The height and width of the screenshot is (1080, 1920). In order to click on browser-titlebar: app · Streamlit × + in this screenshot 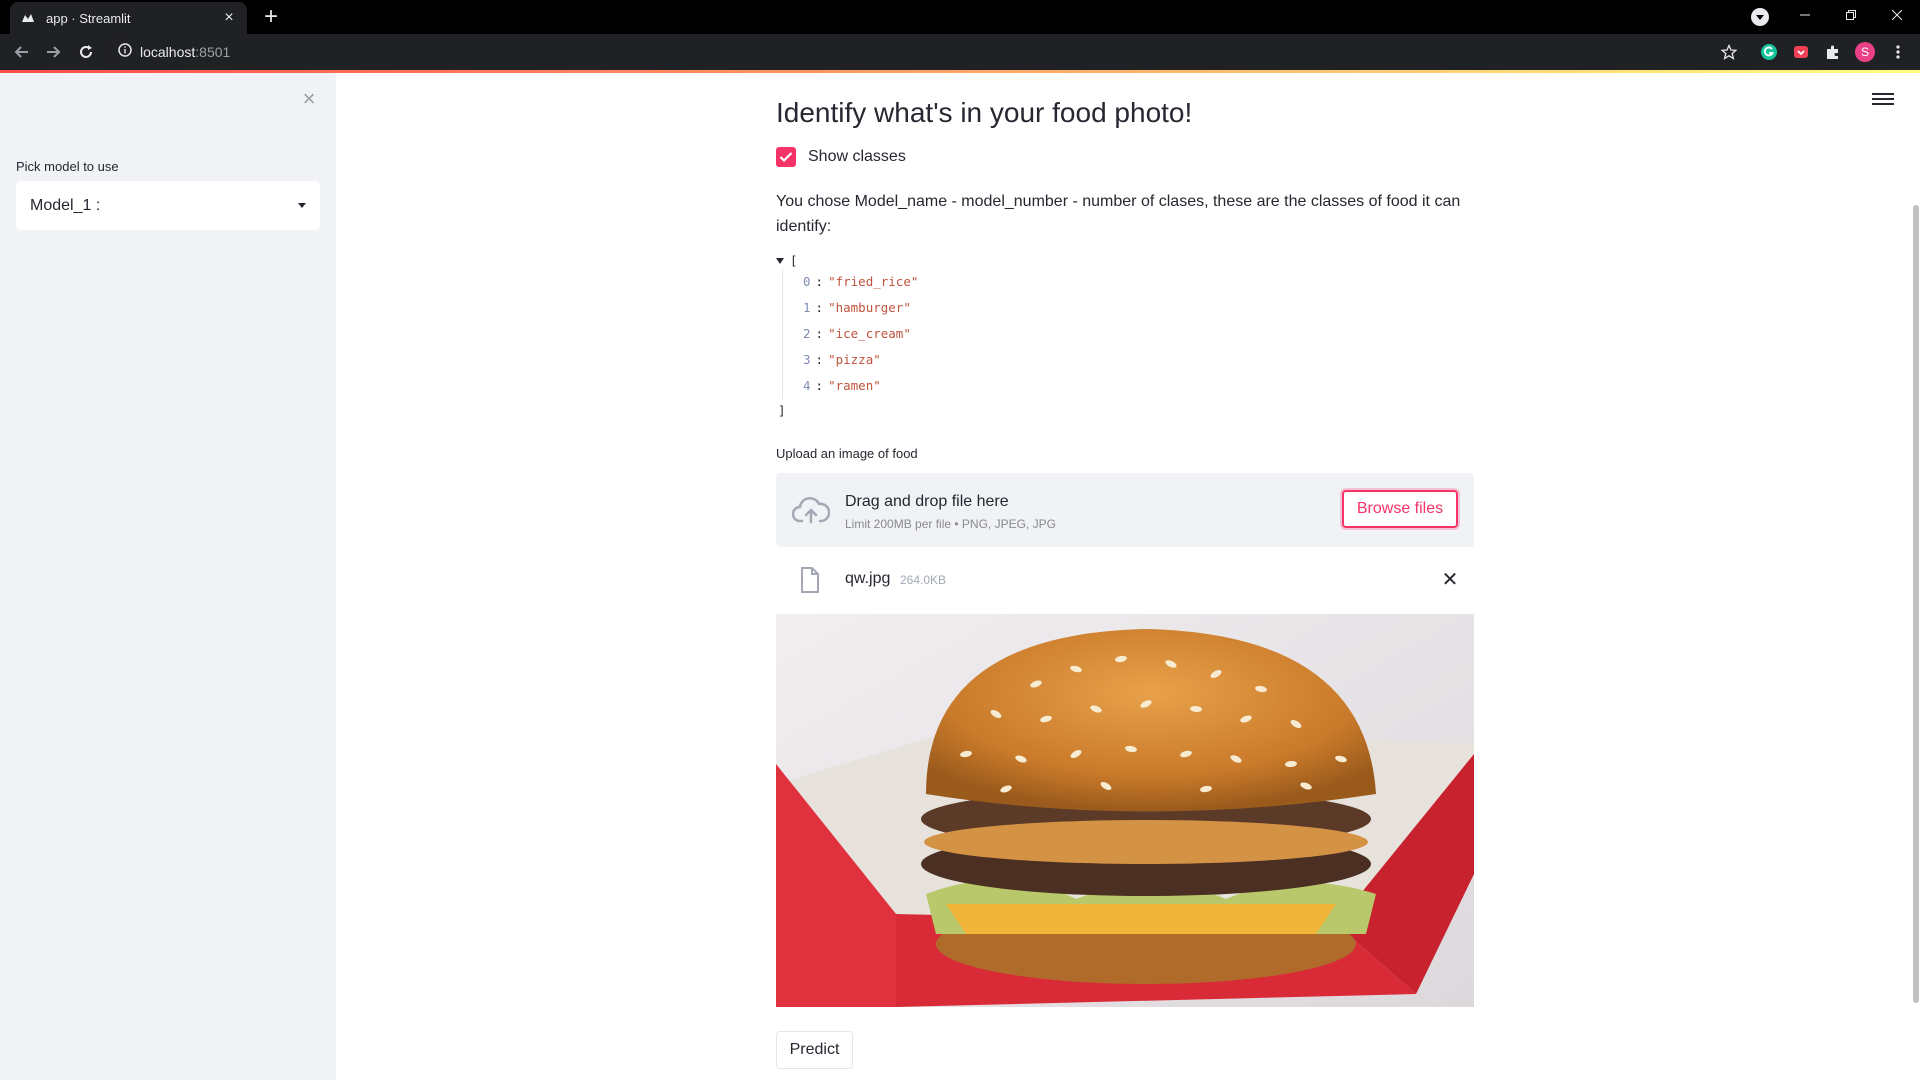, I will do `click(960, 17)`.